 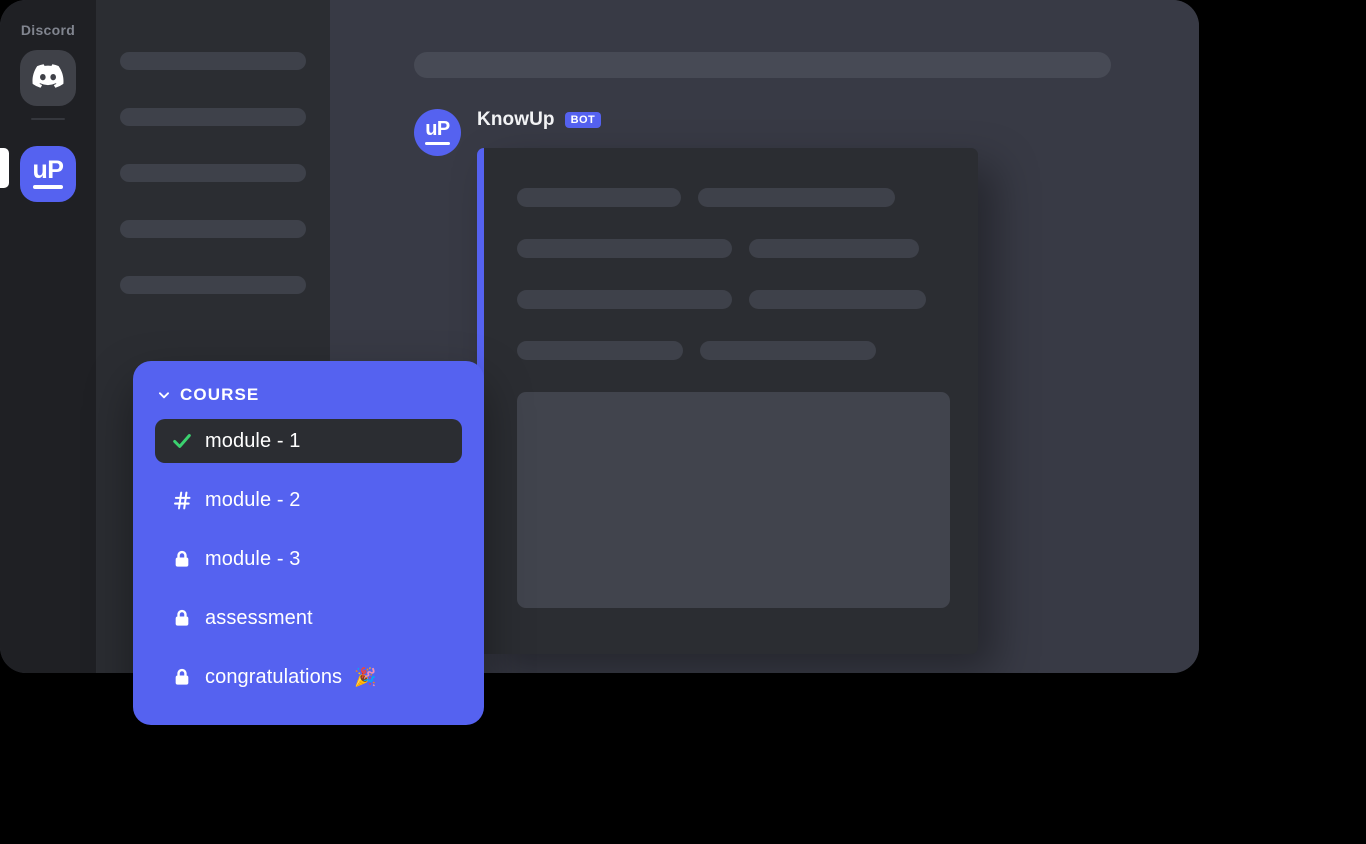 I want to click on hash-icon, so click(x=182, y=500).